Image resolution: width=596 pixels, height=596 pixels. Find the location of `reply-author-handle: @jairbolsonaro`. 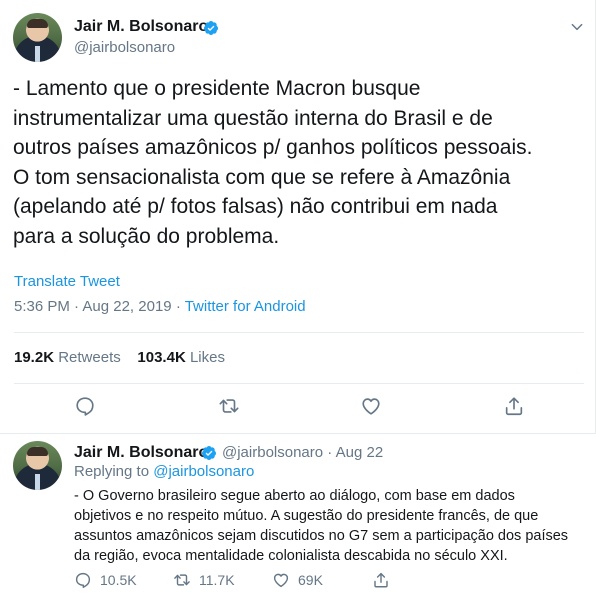

reply-author-handle: @jairbolsonaro is located at coordinates (272, 452).